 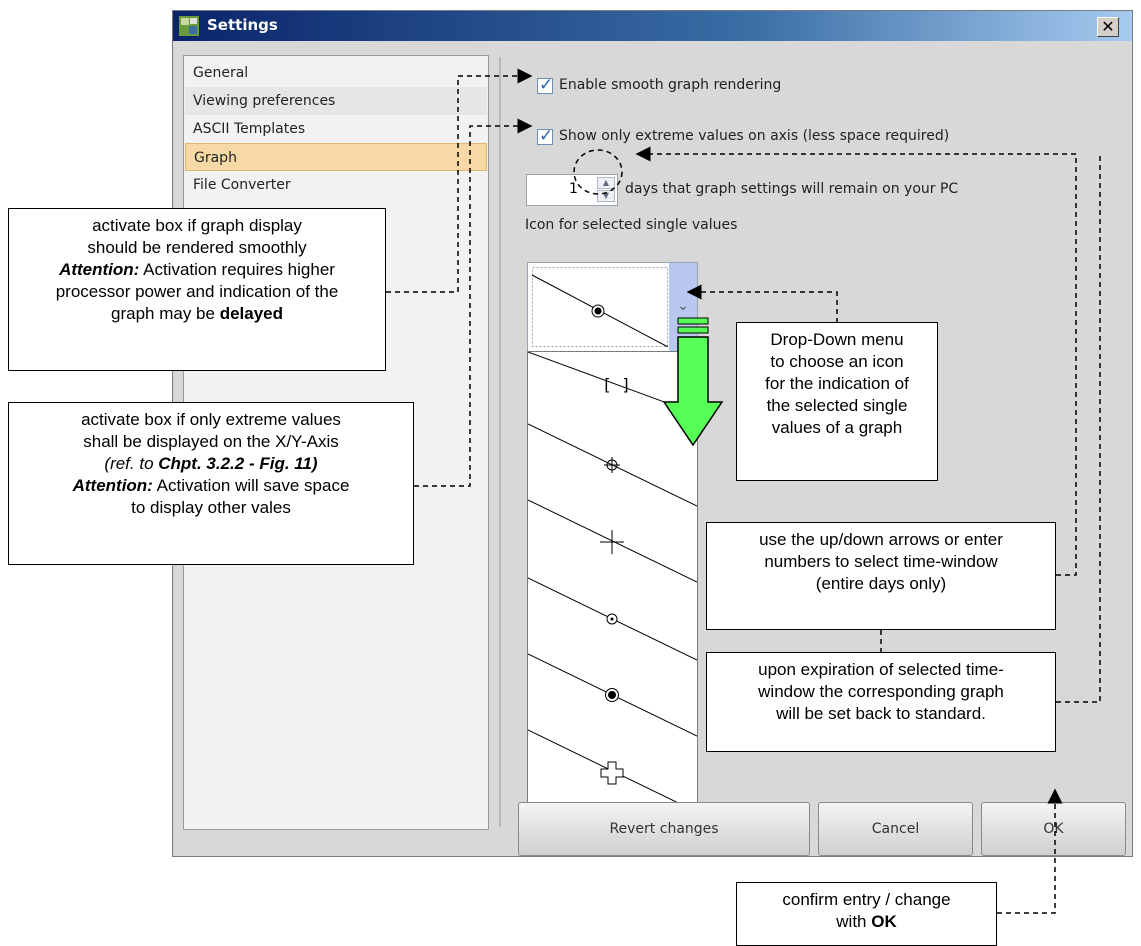 What do you see at coordinates (866, 899) in the screenshot?
I see `callout-text: confirm entry / change` at bounding box center [866, 899].